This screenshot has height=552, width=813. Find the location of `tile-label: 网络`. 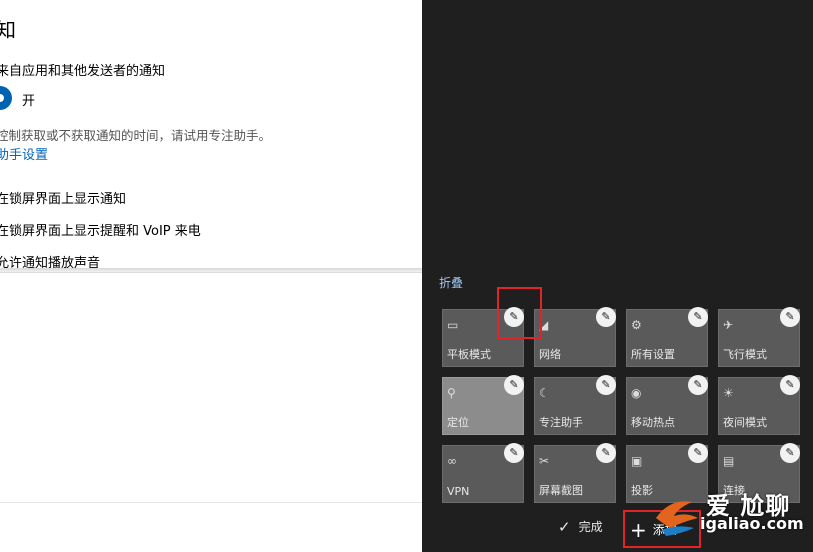

tile-label: 网络 is located at coordinates (550, 354).